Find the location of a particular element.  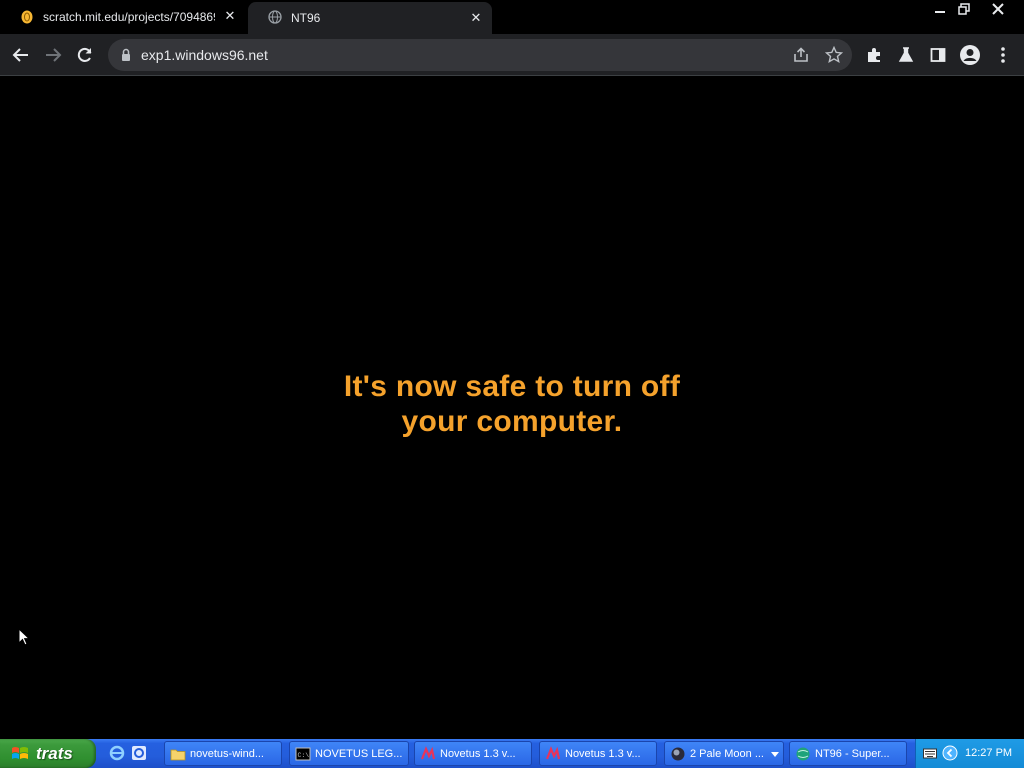

clock: 12:27 PM is located at coordinates (989, 753).